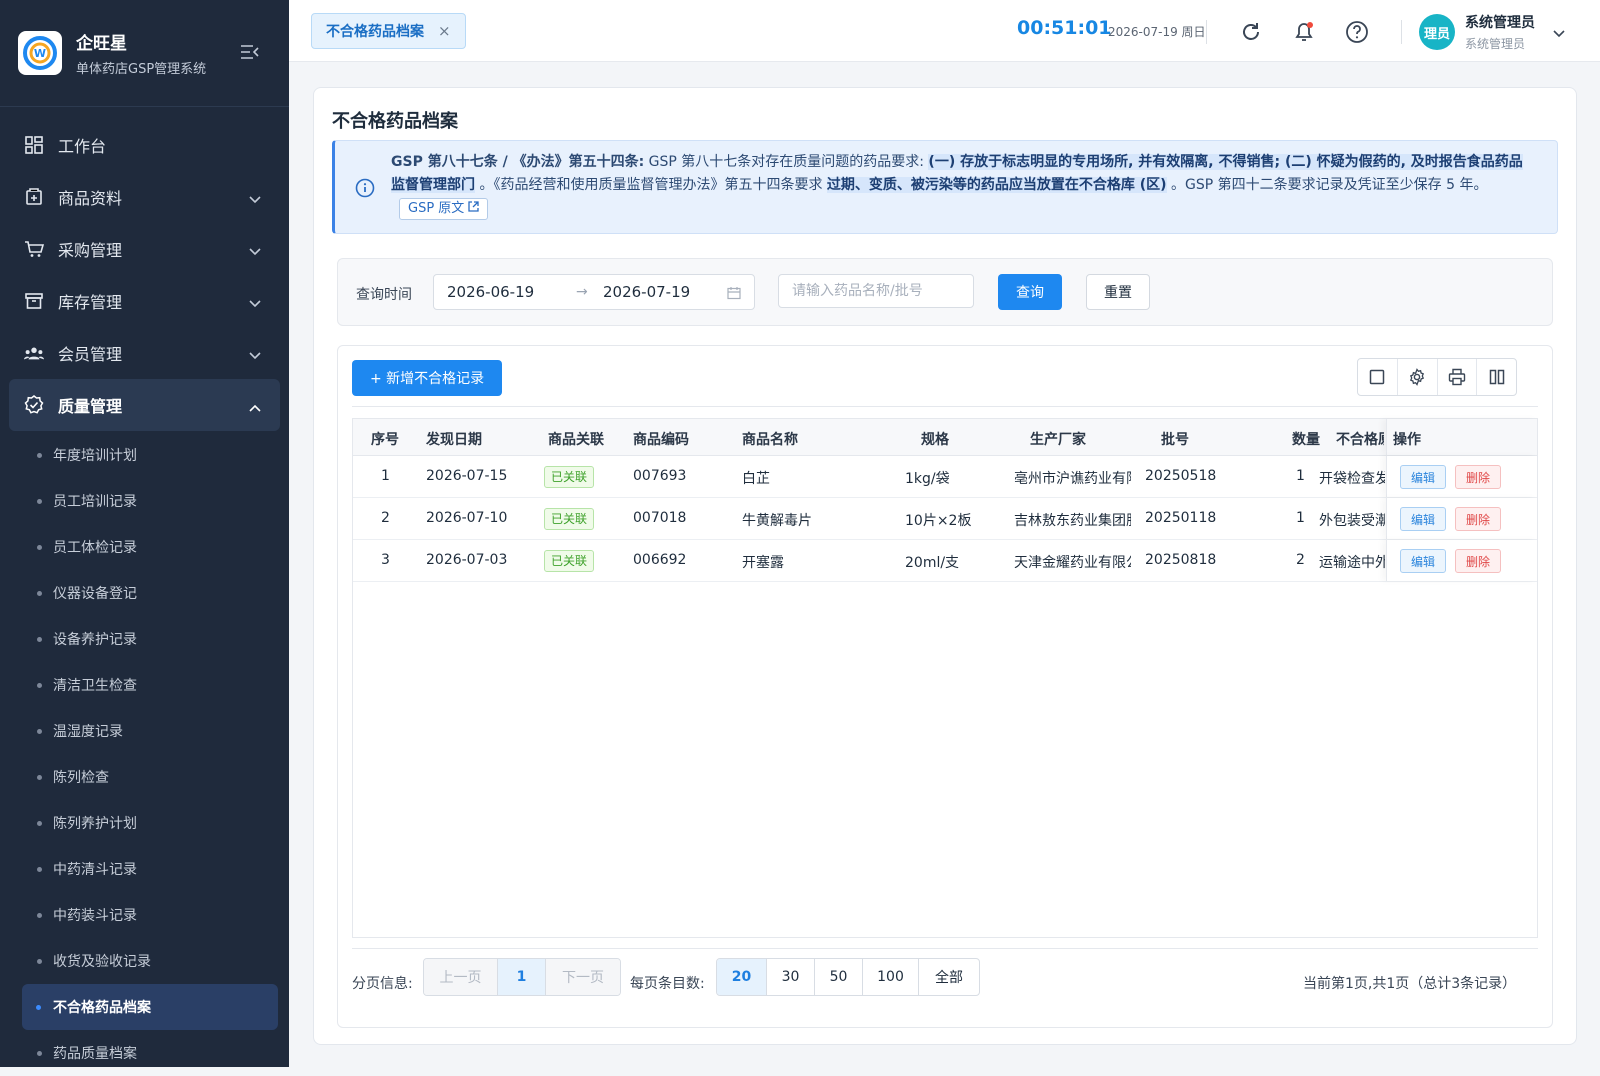 This screenshot has width=1600, height=1076. I want to click on inventory-icon, so click(34, 301).